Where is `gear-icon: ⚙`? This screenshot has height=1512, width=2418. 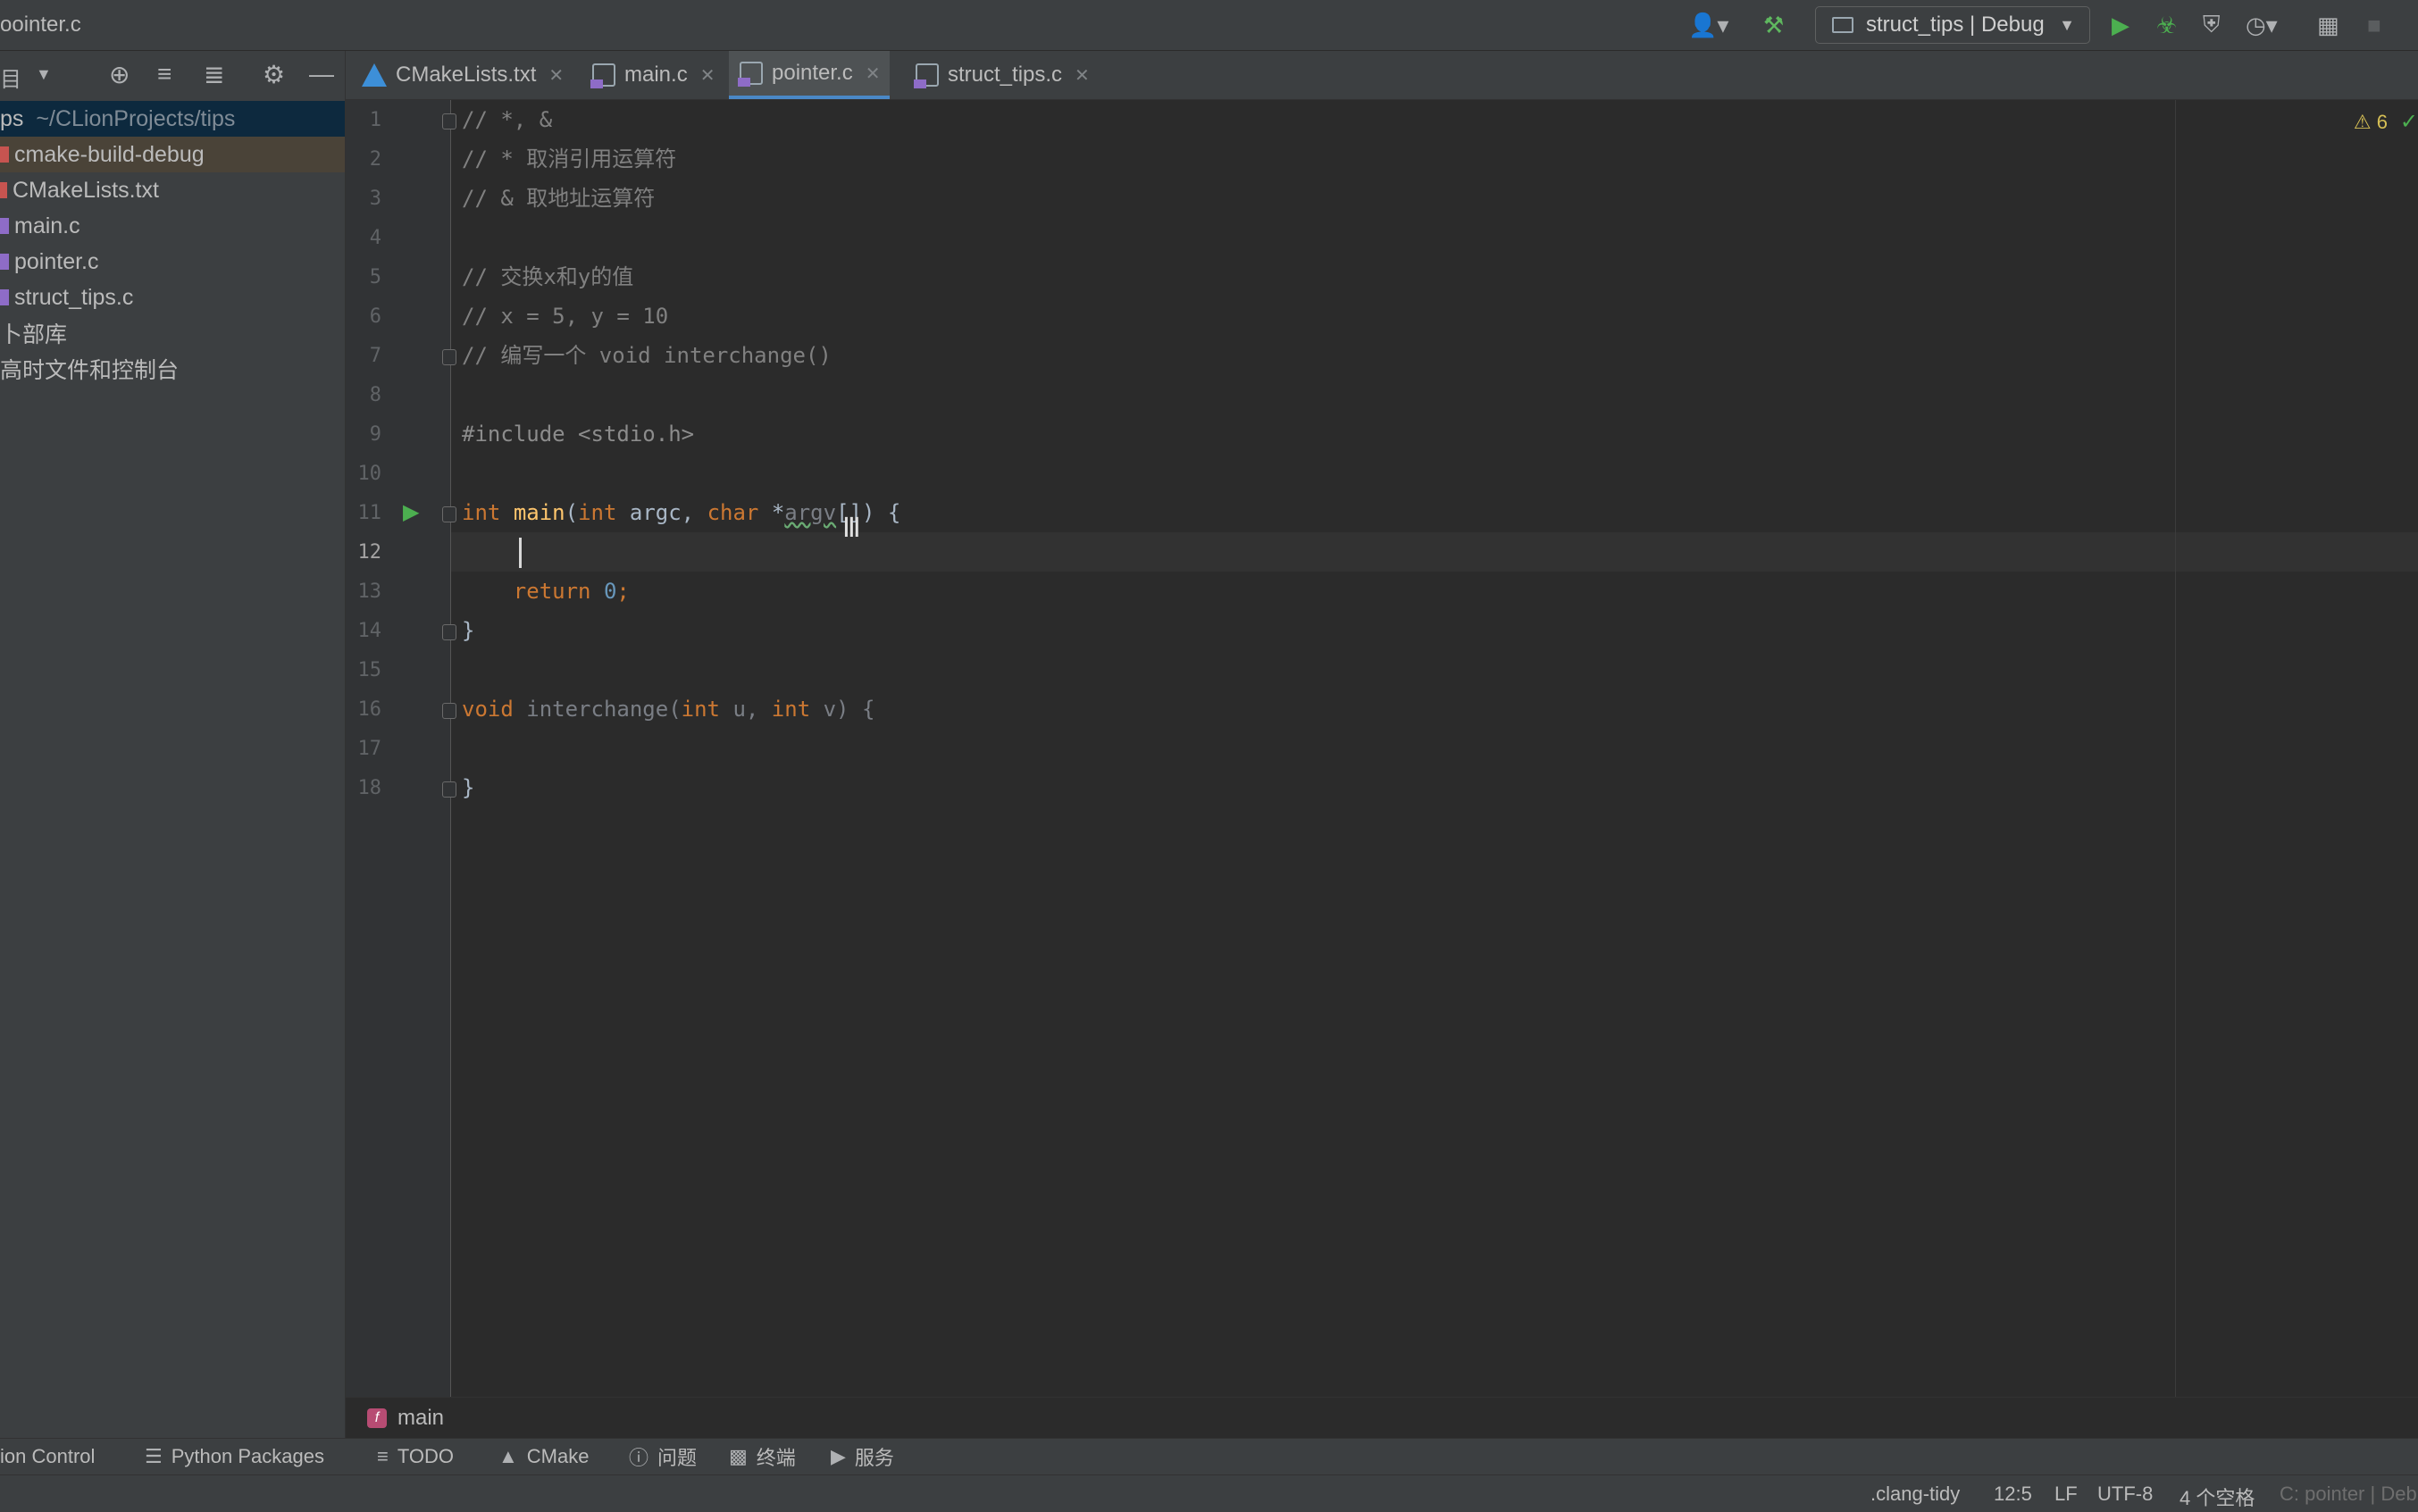
gear-icon: ⚙ is located at coordinates (274, 74).